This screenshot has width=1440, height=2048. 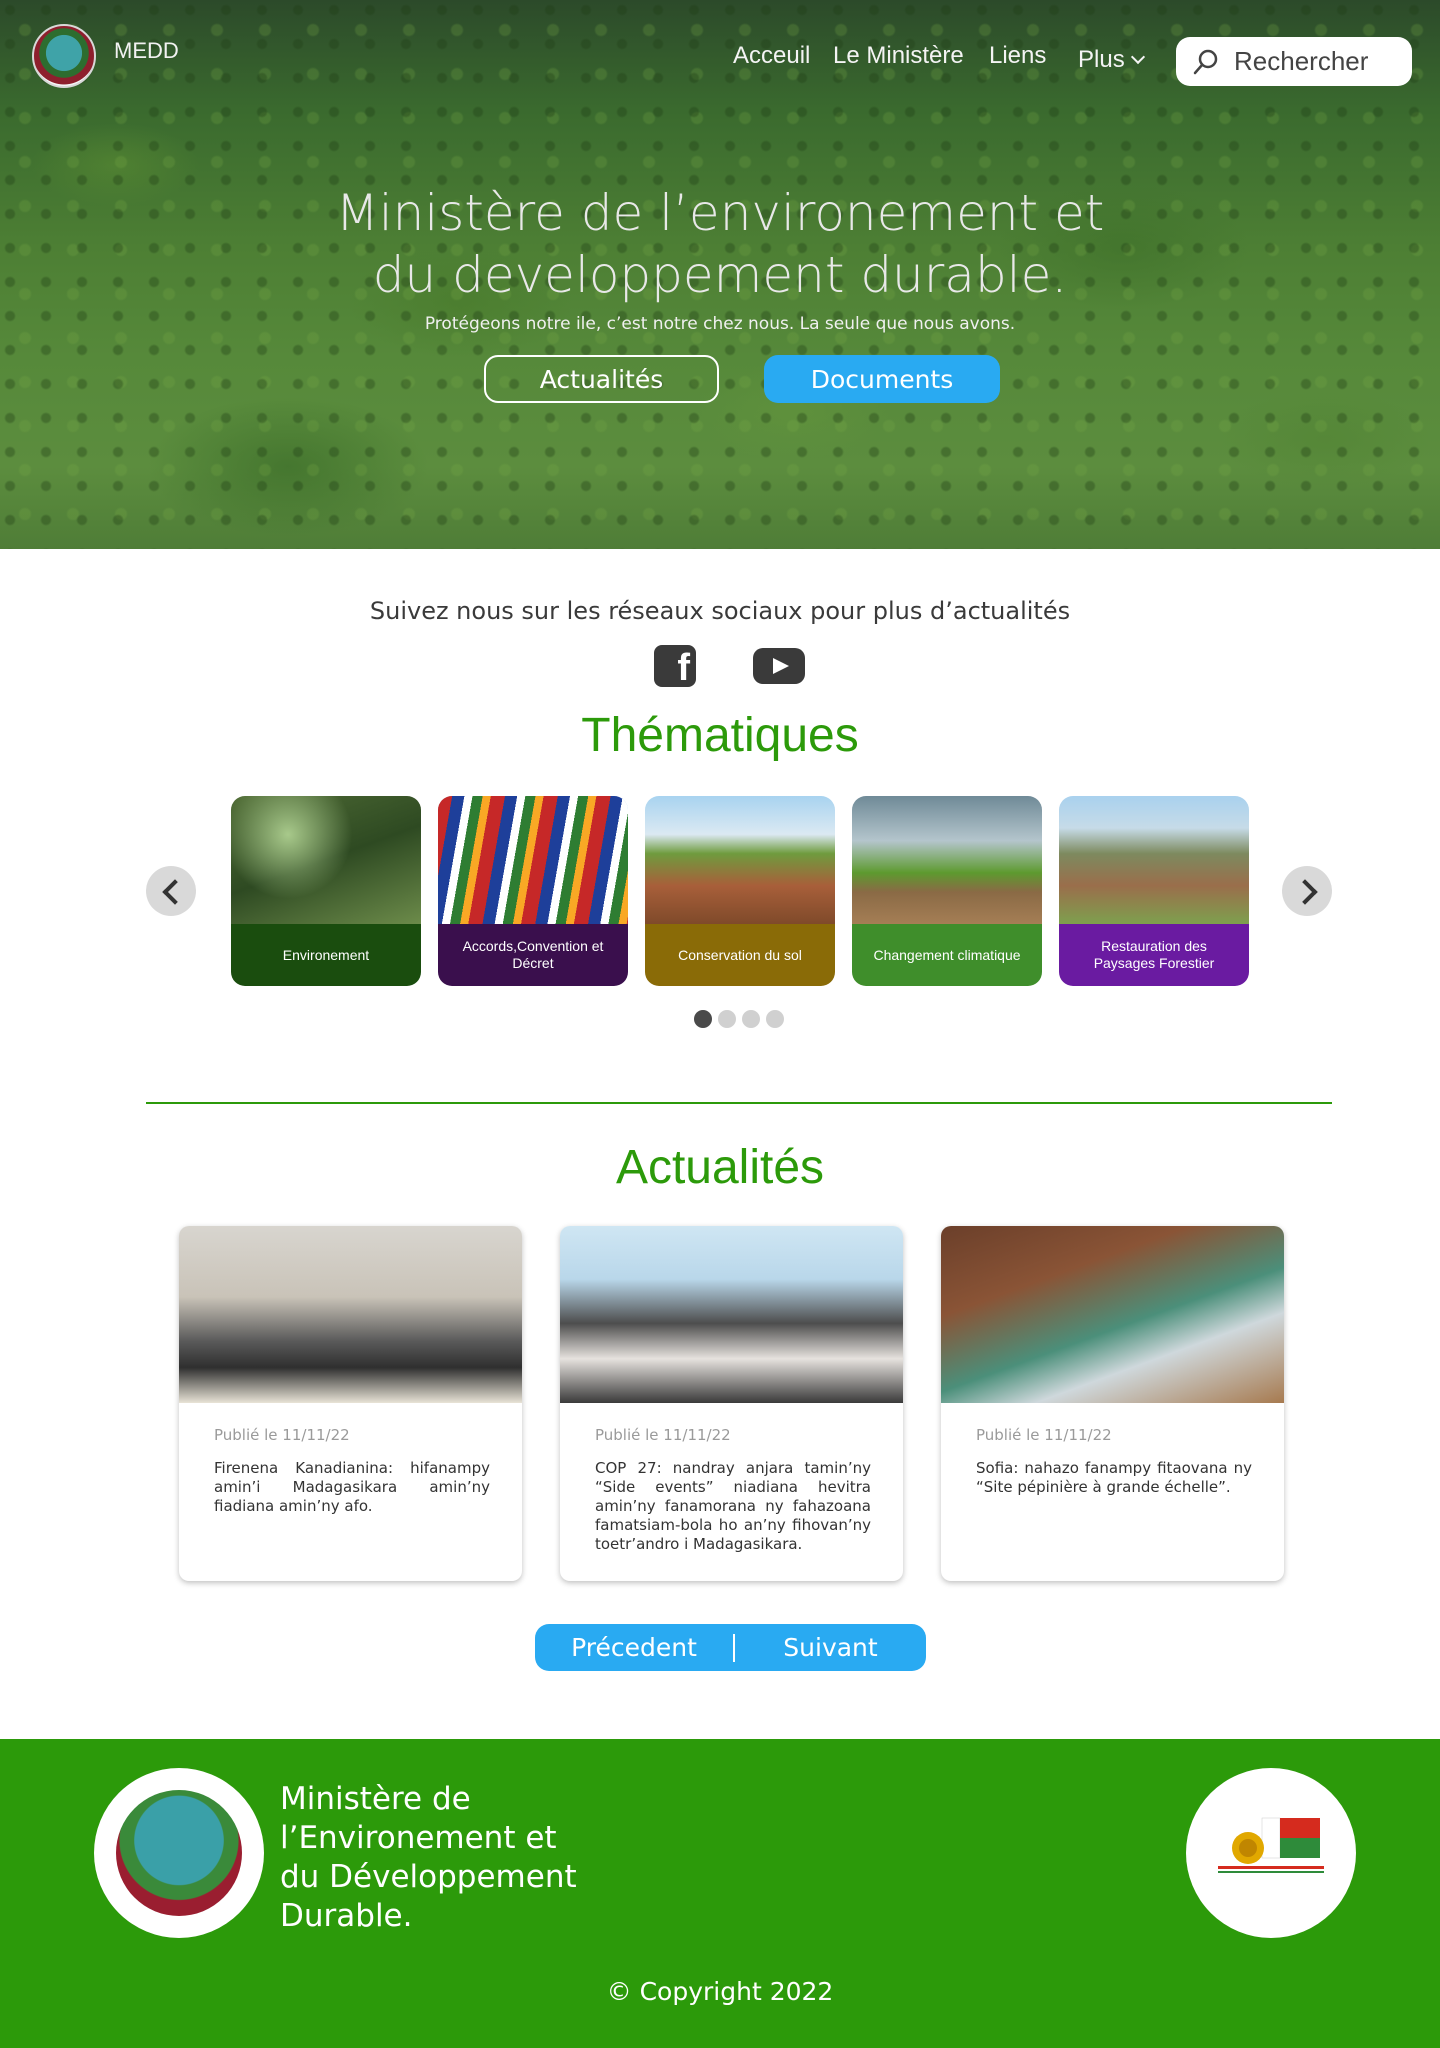 I want to click on news-pager: Précedent Suivant, so click(x=730, y=1647).